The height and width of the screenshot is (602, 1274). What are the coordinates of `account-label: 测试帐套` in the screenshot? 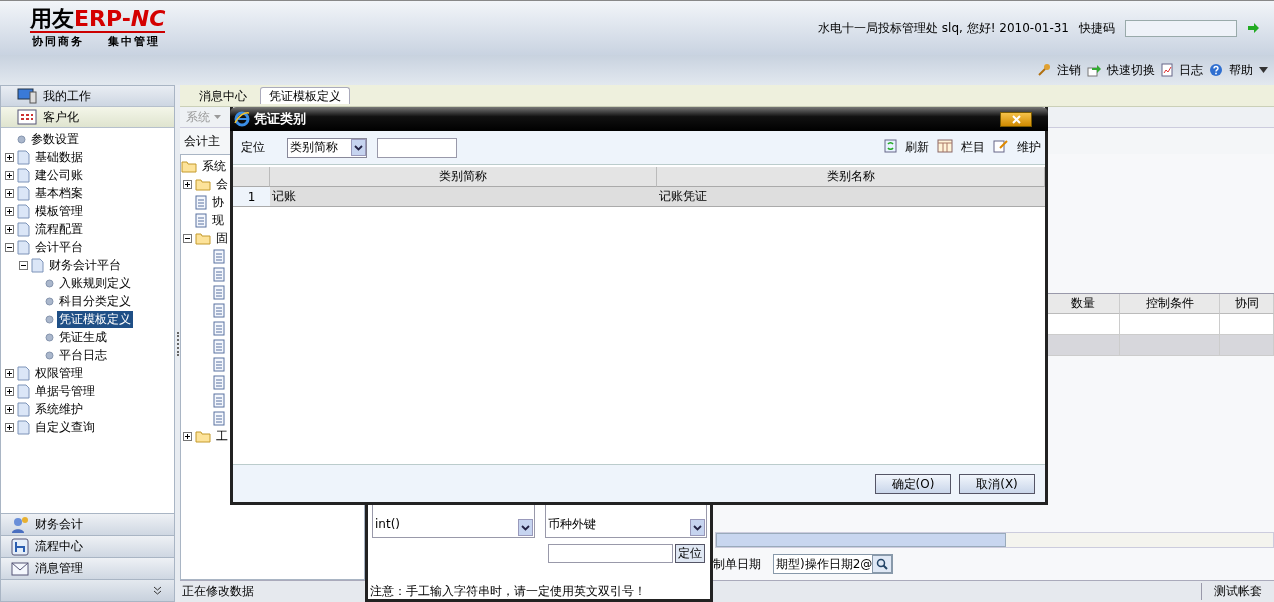 It's located at (1237, 591).